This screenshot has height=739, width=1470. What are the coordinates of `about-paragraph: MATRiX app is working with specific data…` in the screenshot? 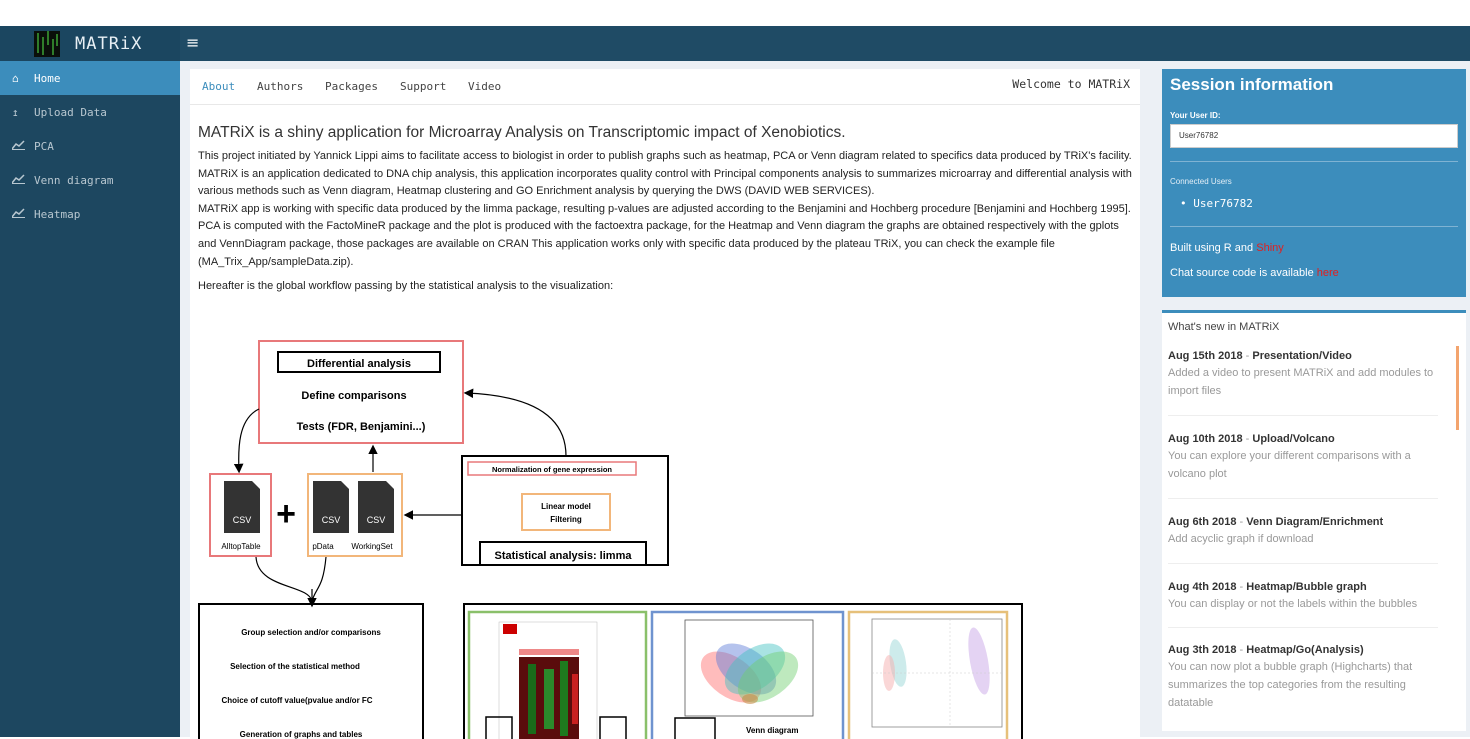 It's located at (664, 235).